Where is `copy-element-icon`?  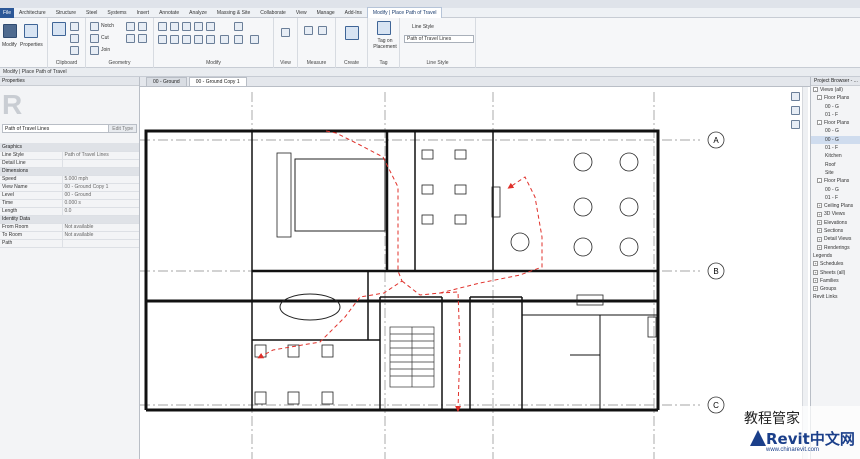 copy-element-icon is located at coordinates (174, 39).